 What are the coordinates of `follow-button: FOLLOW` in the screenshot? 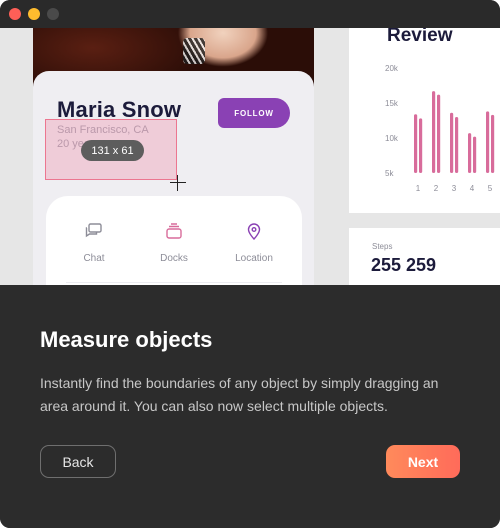 It's located at (254, 113).